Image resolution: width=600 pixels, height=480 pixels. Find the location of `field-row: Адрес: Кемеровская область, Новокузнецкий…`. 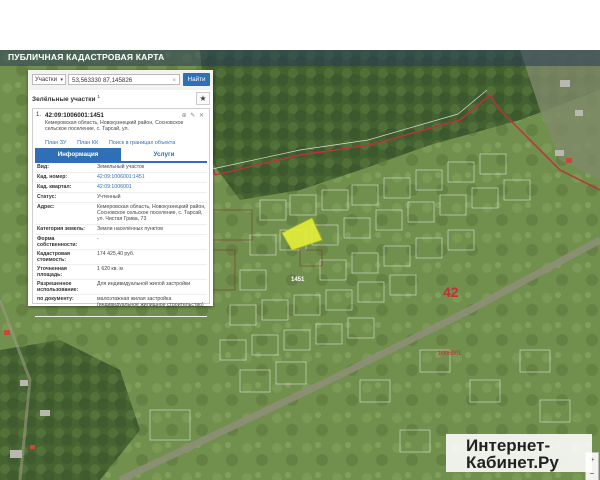

field-row: Адрес: Кемеровская область, Новокузнецкий… is located at coordinates (121, 214).